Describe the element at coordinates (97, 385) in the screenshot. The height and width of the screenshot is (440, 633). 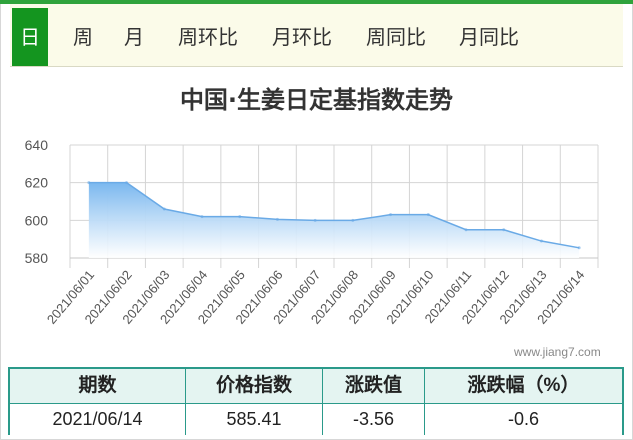
I see `header-period: 期数` at that location.